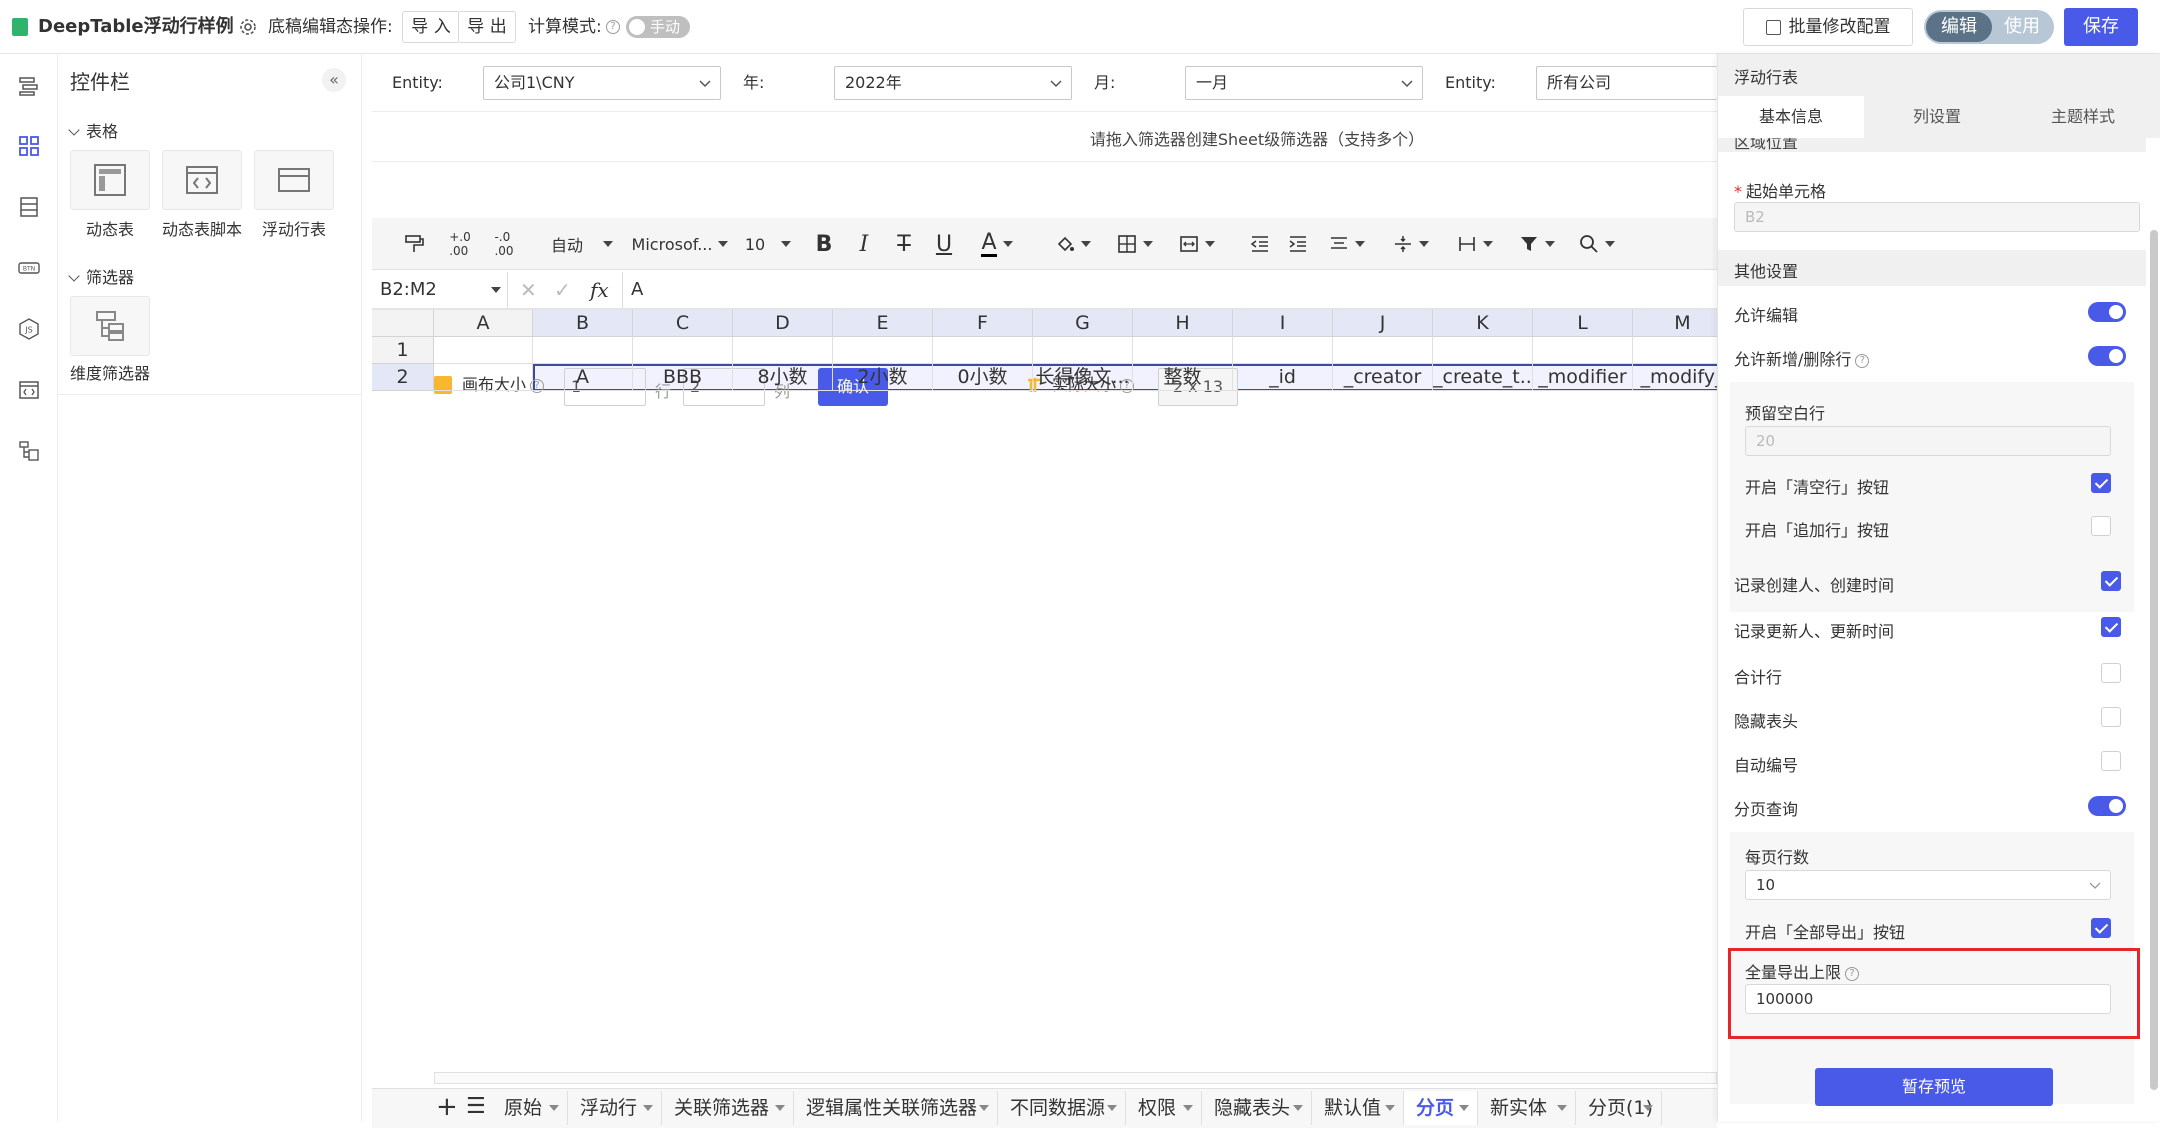  I want to click on import-button: 导 入, so click(431, 27).